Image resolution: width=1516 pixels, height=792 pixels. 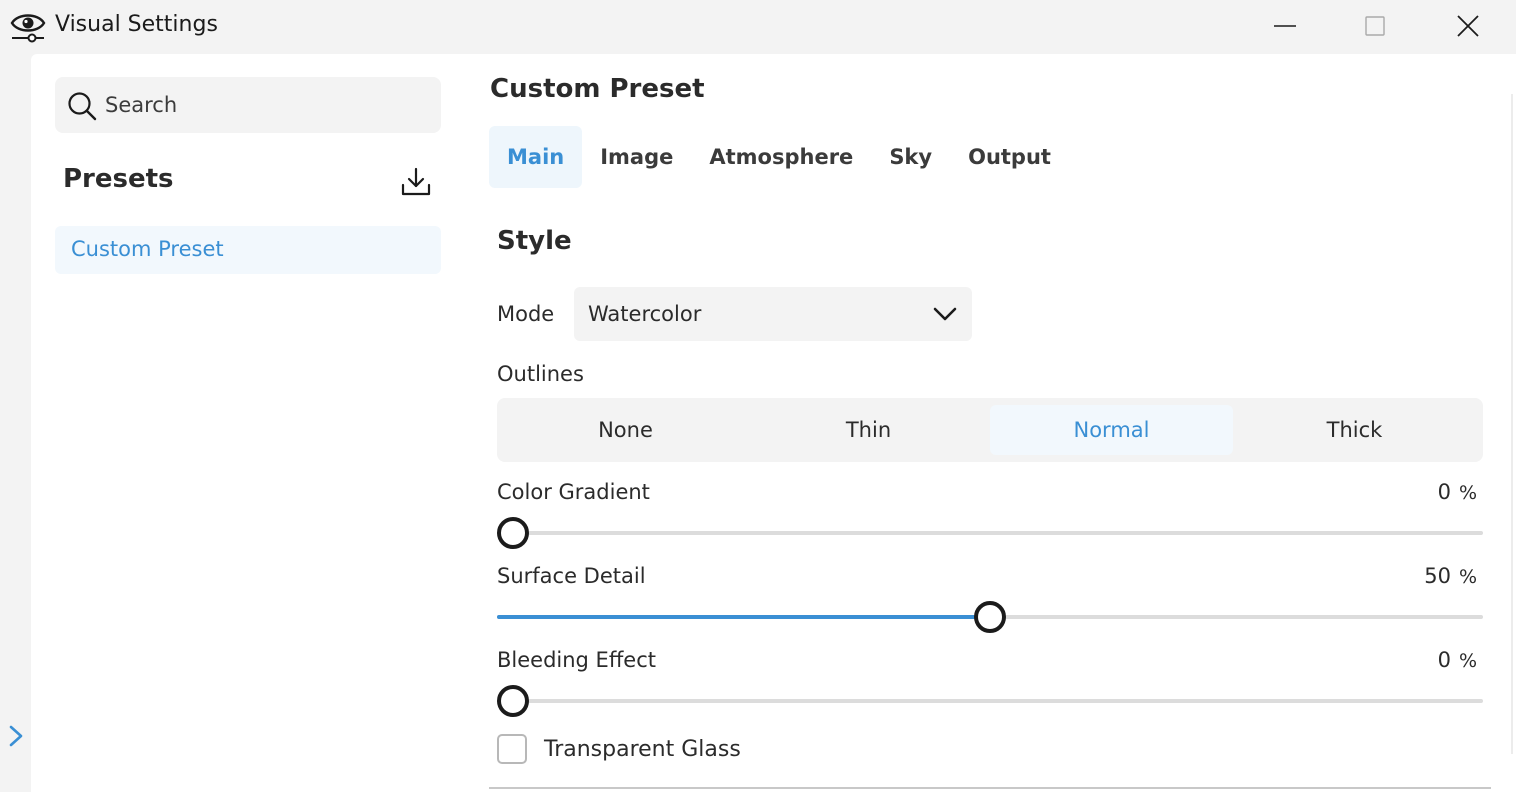 What do you see at coordinates (990, 788) in the screenshot?
I see `divider` at bounding box center [990, 788].